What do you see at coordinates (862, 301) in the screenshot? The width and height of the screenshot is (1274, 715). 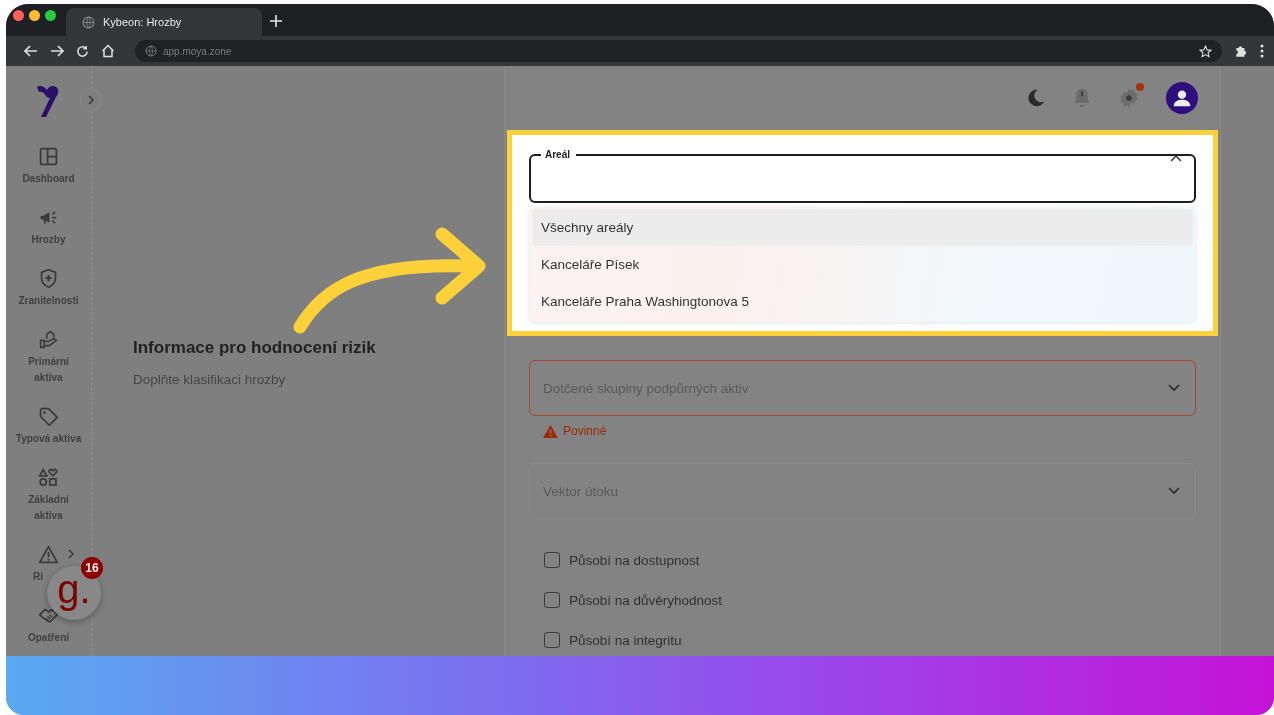 I see `dropdown-option: Kanceláře Praha Washingtonova 5` at bounding box center [862, 301].